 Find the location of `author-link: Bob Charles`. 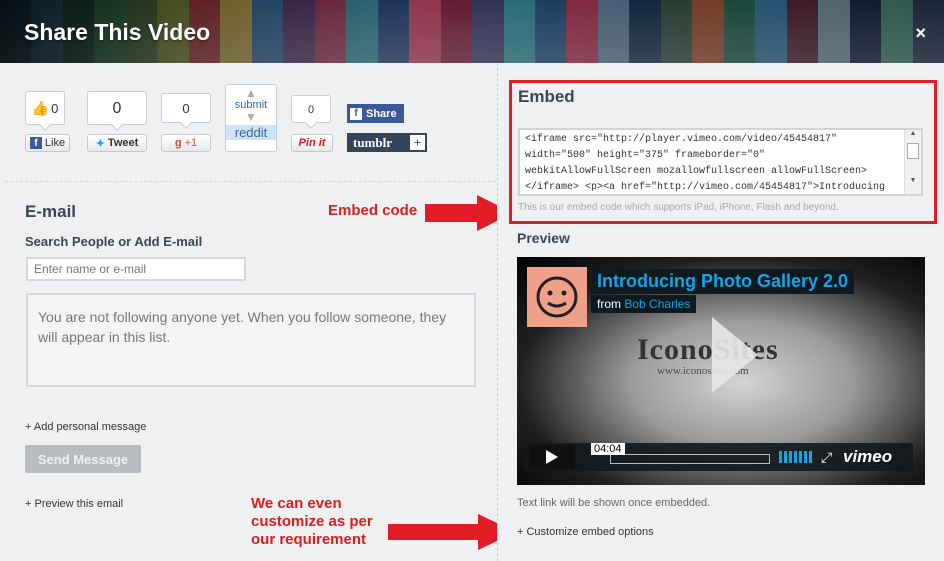

author-link: Bob Charles is located at coordinates (657, 304).